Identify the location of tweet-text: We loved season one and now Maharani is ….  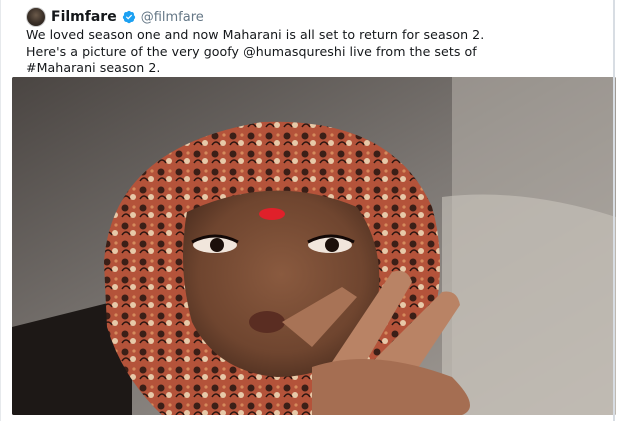
(326, 52).